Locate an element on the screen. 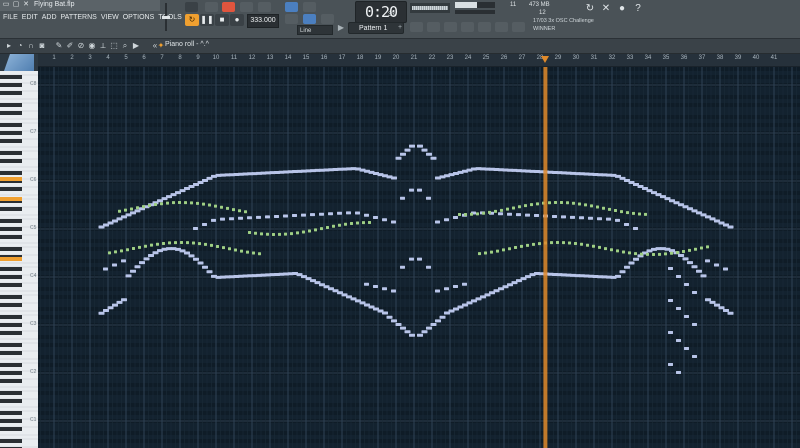 The width and height of the screenshot is (800, 448). step-edit-icon is located at coordinates (309, 7).